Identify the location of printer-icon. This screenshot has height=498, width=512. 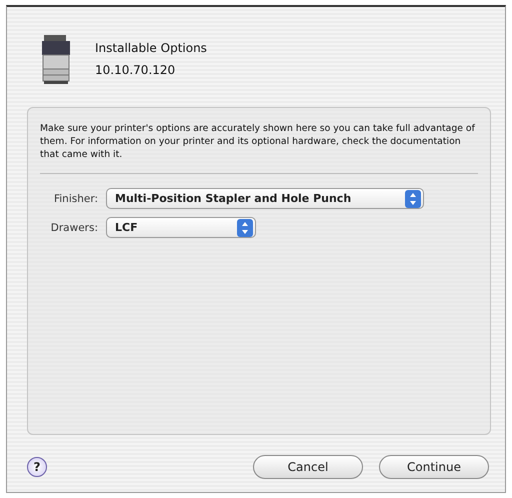
(56, 59).